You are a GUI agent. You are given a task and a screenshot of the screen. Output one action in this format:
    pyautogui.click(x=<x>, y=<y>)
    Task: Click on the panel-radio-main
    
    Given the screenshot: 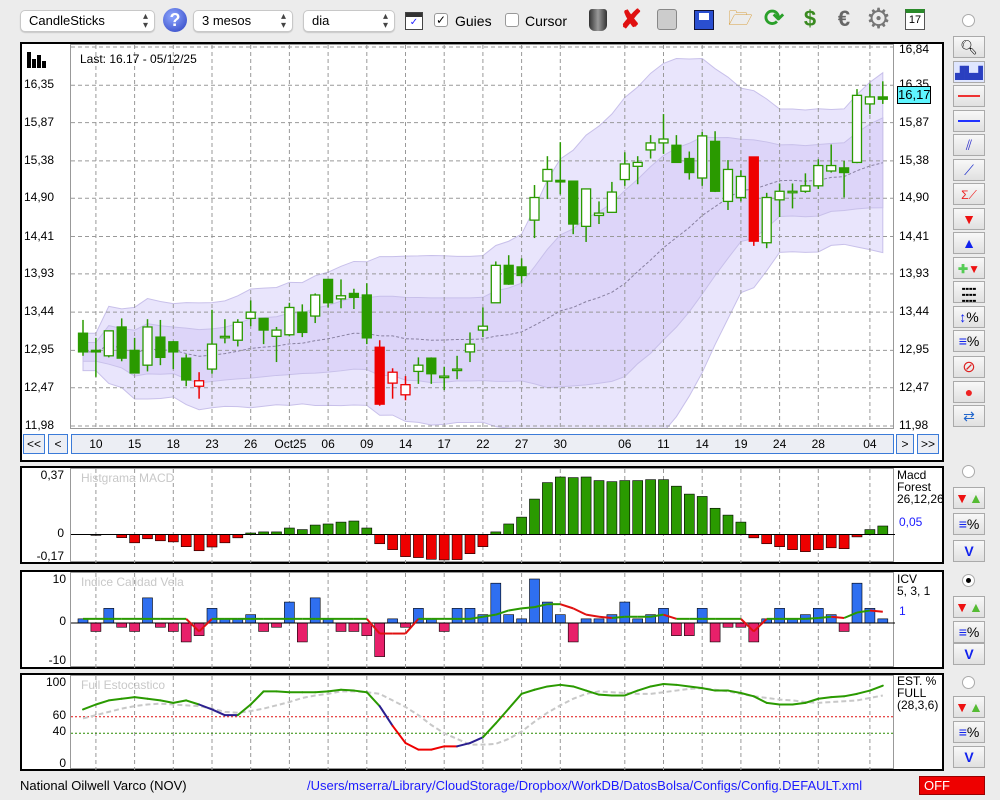 What is the action you would take?
    pyautogui.click(x=968, y=20)
    